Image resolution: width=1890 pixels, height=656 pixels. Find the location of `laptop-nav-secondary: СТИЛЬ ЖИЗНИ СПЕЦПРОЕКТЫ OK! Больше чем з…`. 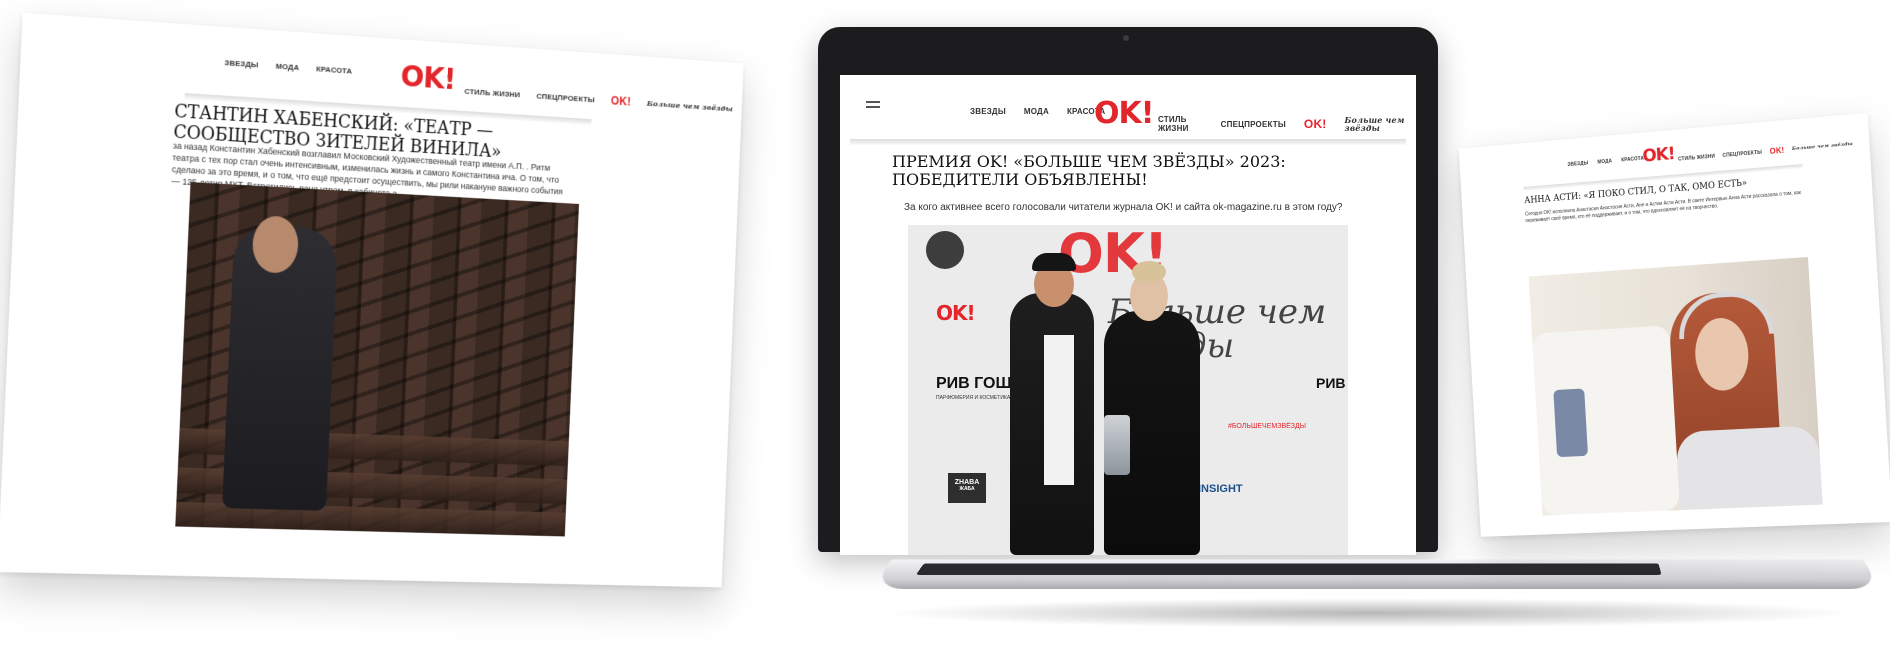

laptop-nav-secondary: СТИЛЬ ЖИЗНИ СПЕЦПРОЕКТЫ OK! Больше чем з… is located at coordinates (1287, 124).